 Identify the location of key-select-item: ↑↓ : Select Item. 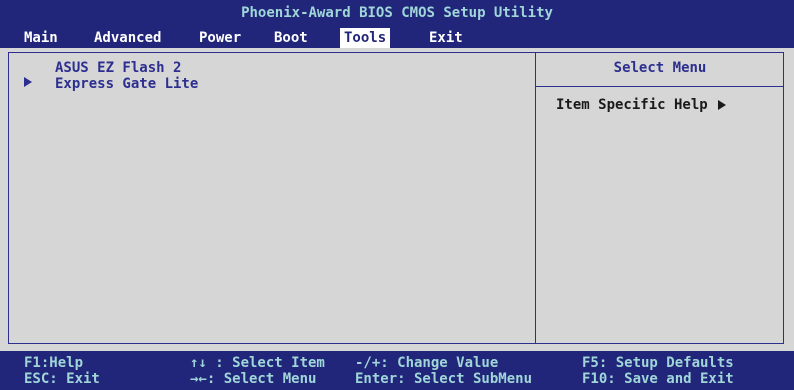
(257, 363).